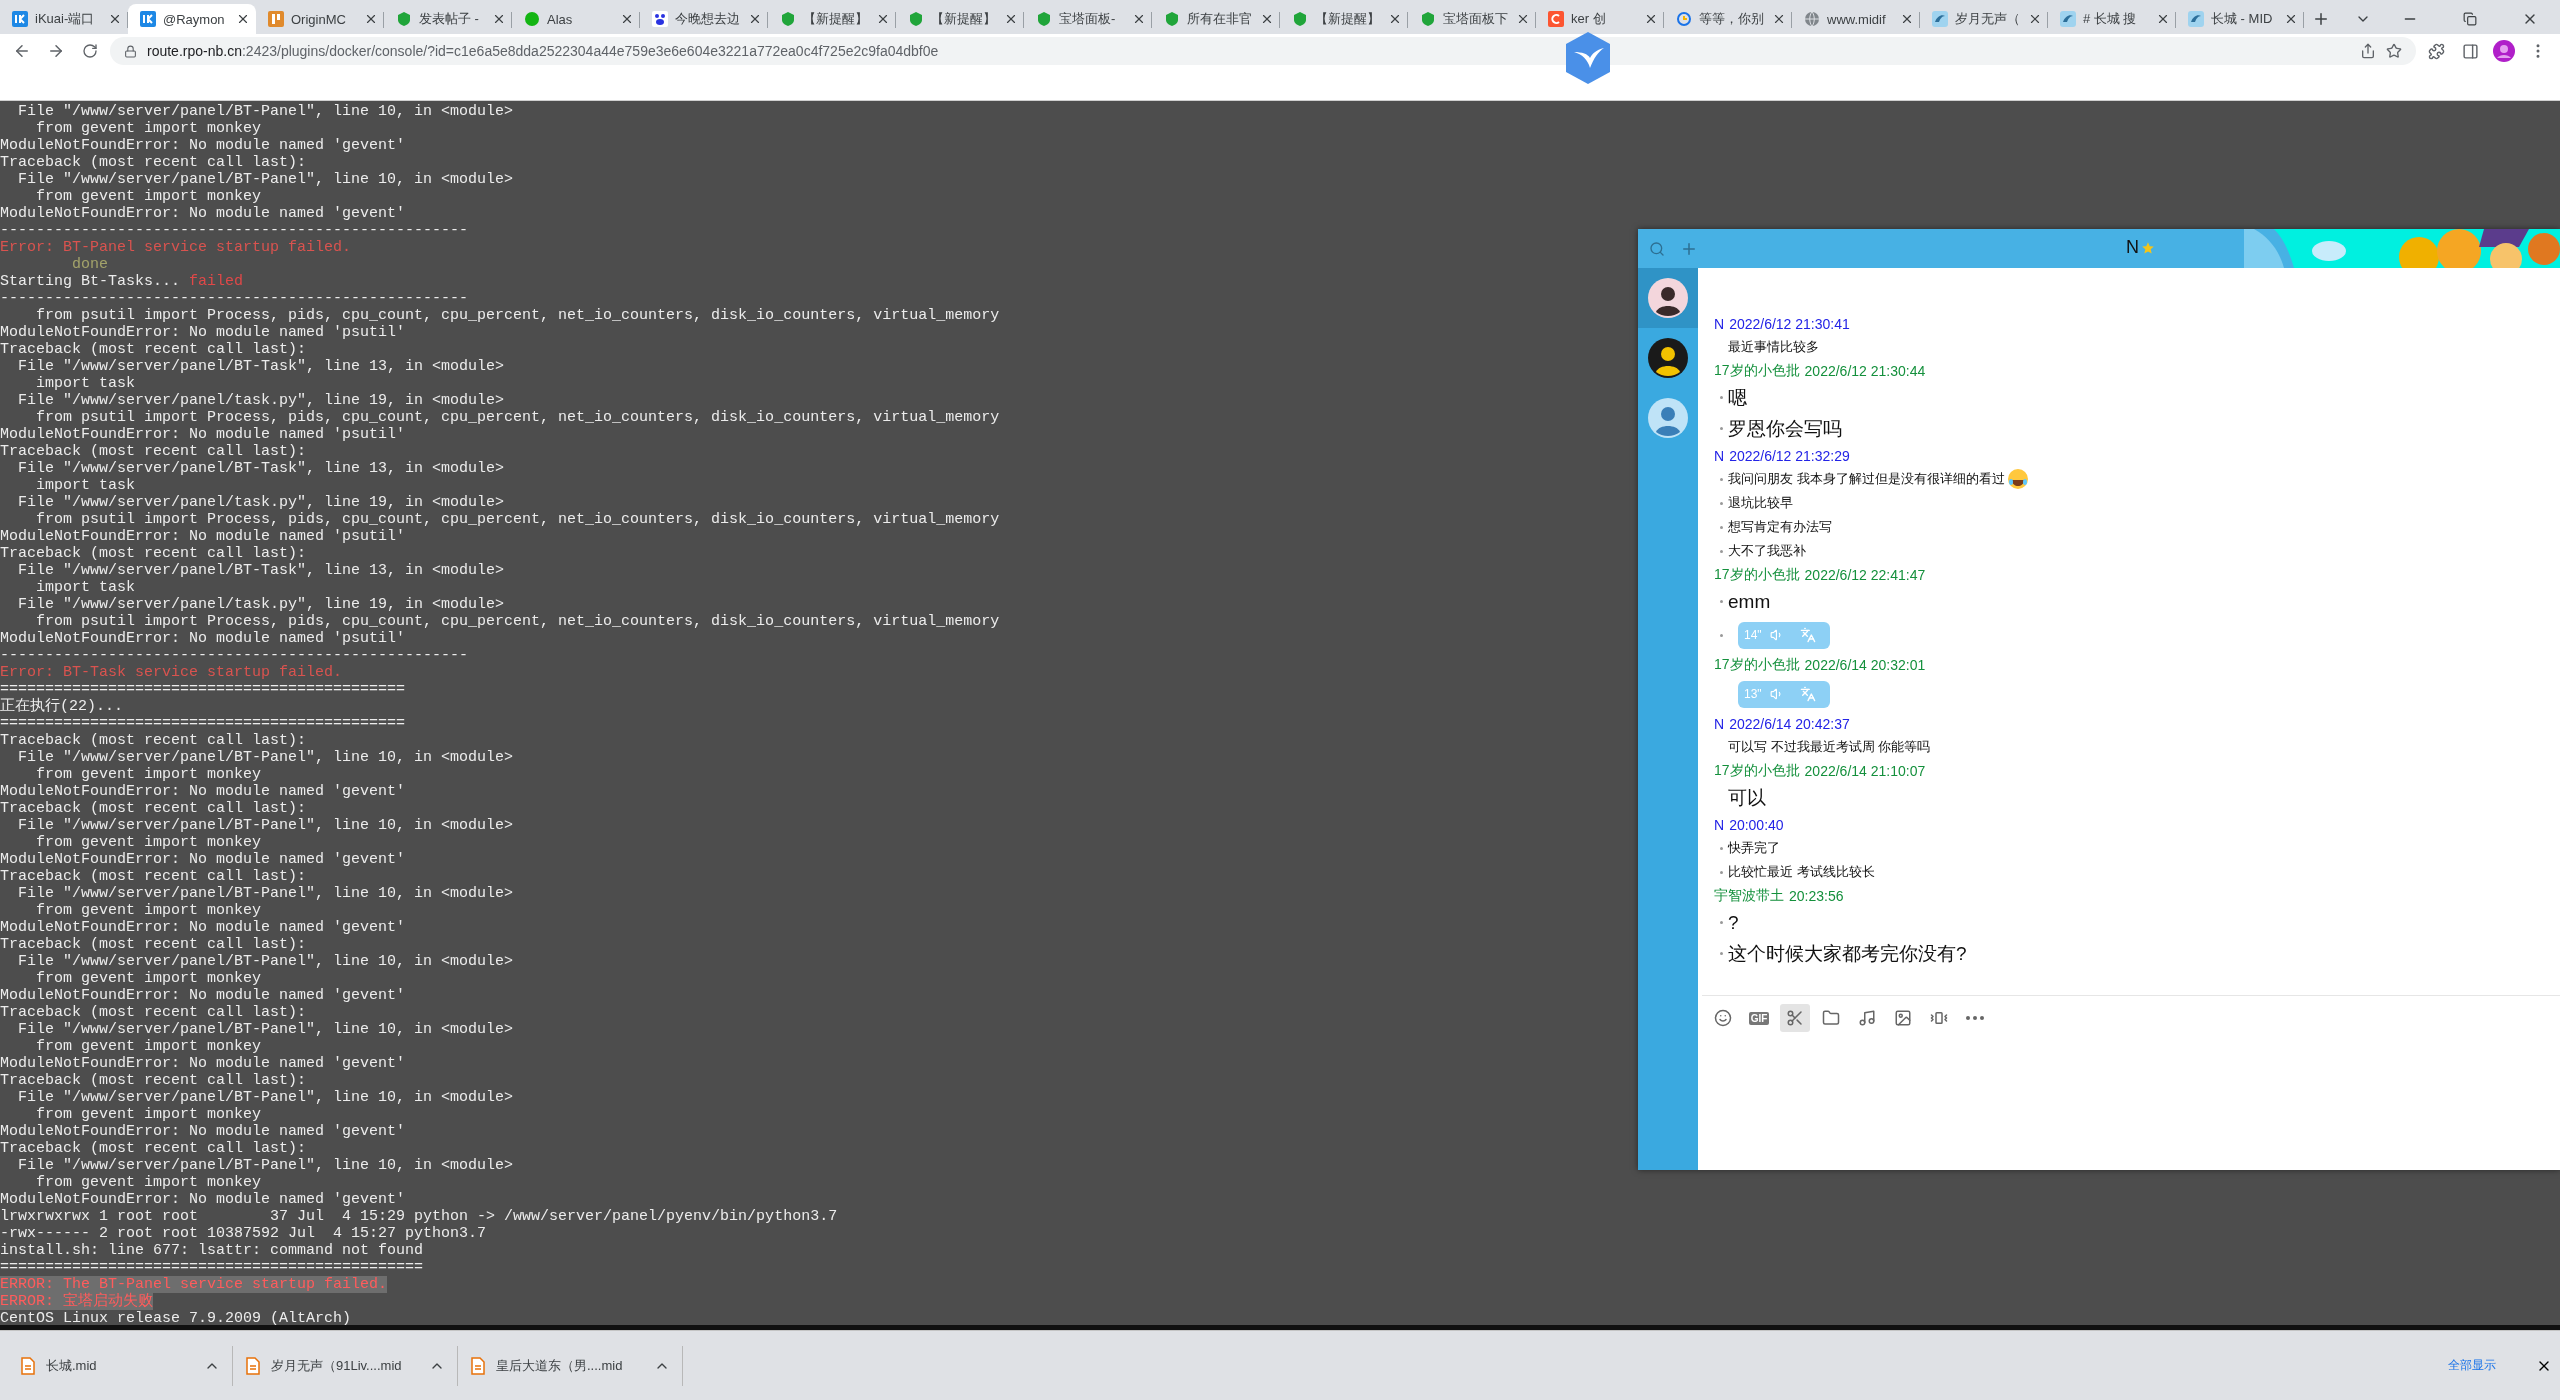 This screenshot has height=1400, width=2560. What do you see at coordinates (1728, 19) in the screenshot?
I see `browser-tab: 等等，你别` at bounding box center [1728, 19].